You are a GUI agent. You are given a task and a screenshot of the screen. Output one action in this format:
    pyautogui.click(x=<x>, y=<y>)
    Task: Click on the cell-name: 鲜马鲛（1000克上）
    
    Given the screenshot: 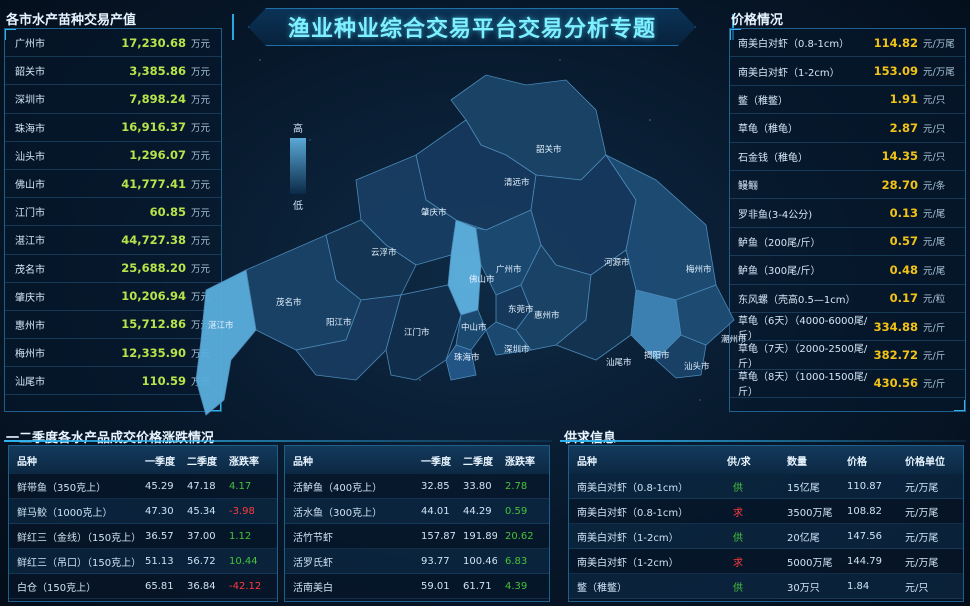 What is the action you would take?
    pyautogui.click(x=65, y=513)
    